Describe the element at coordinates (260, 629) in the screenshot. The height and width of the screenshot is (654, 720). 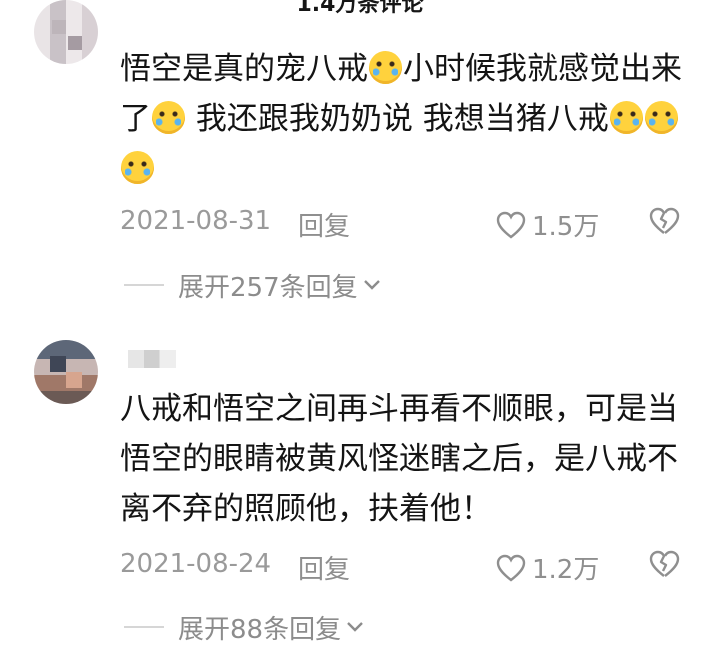
I see `expand-replies-label: 展开88条回复` at that location.